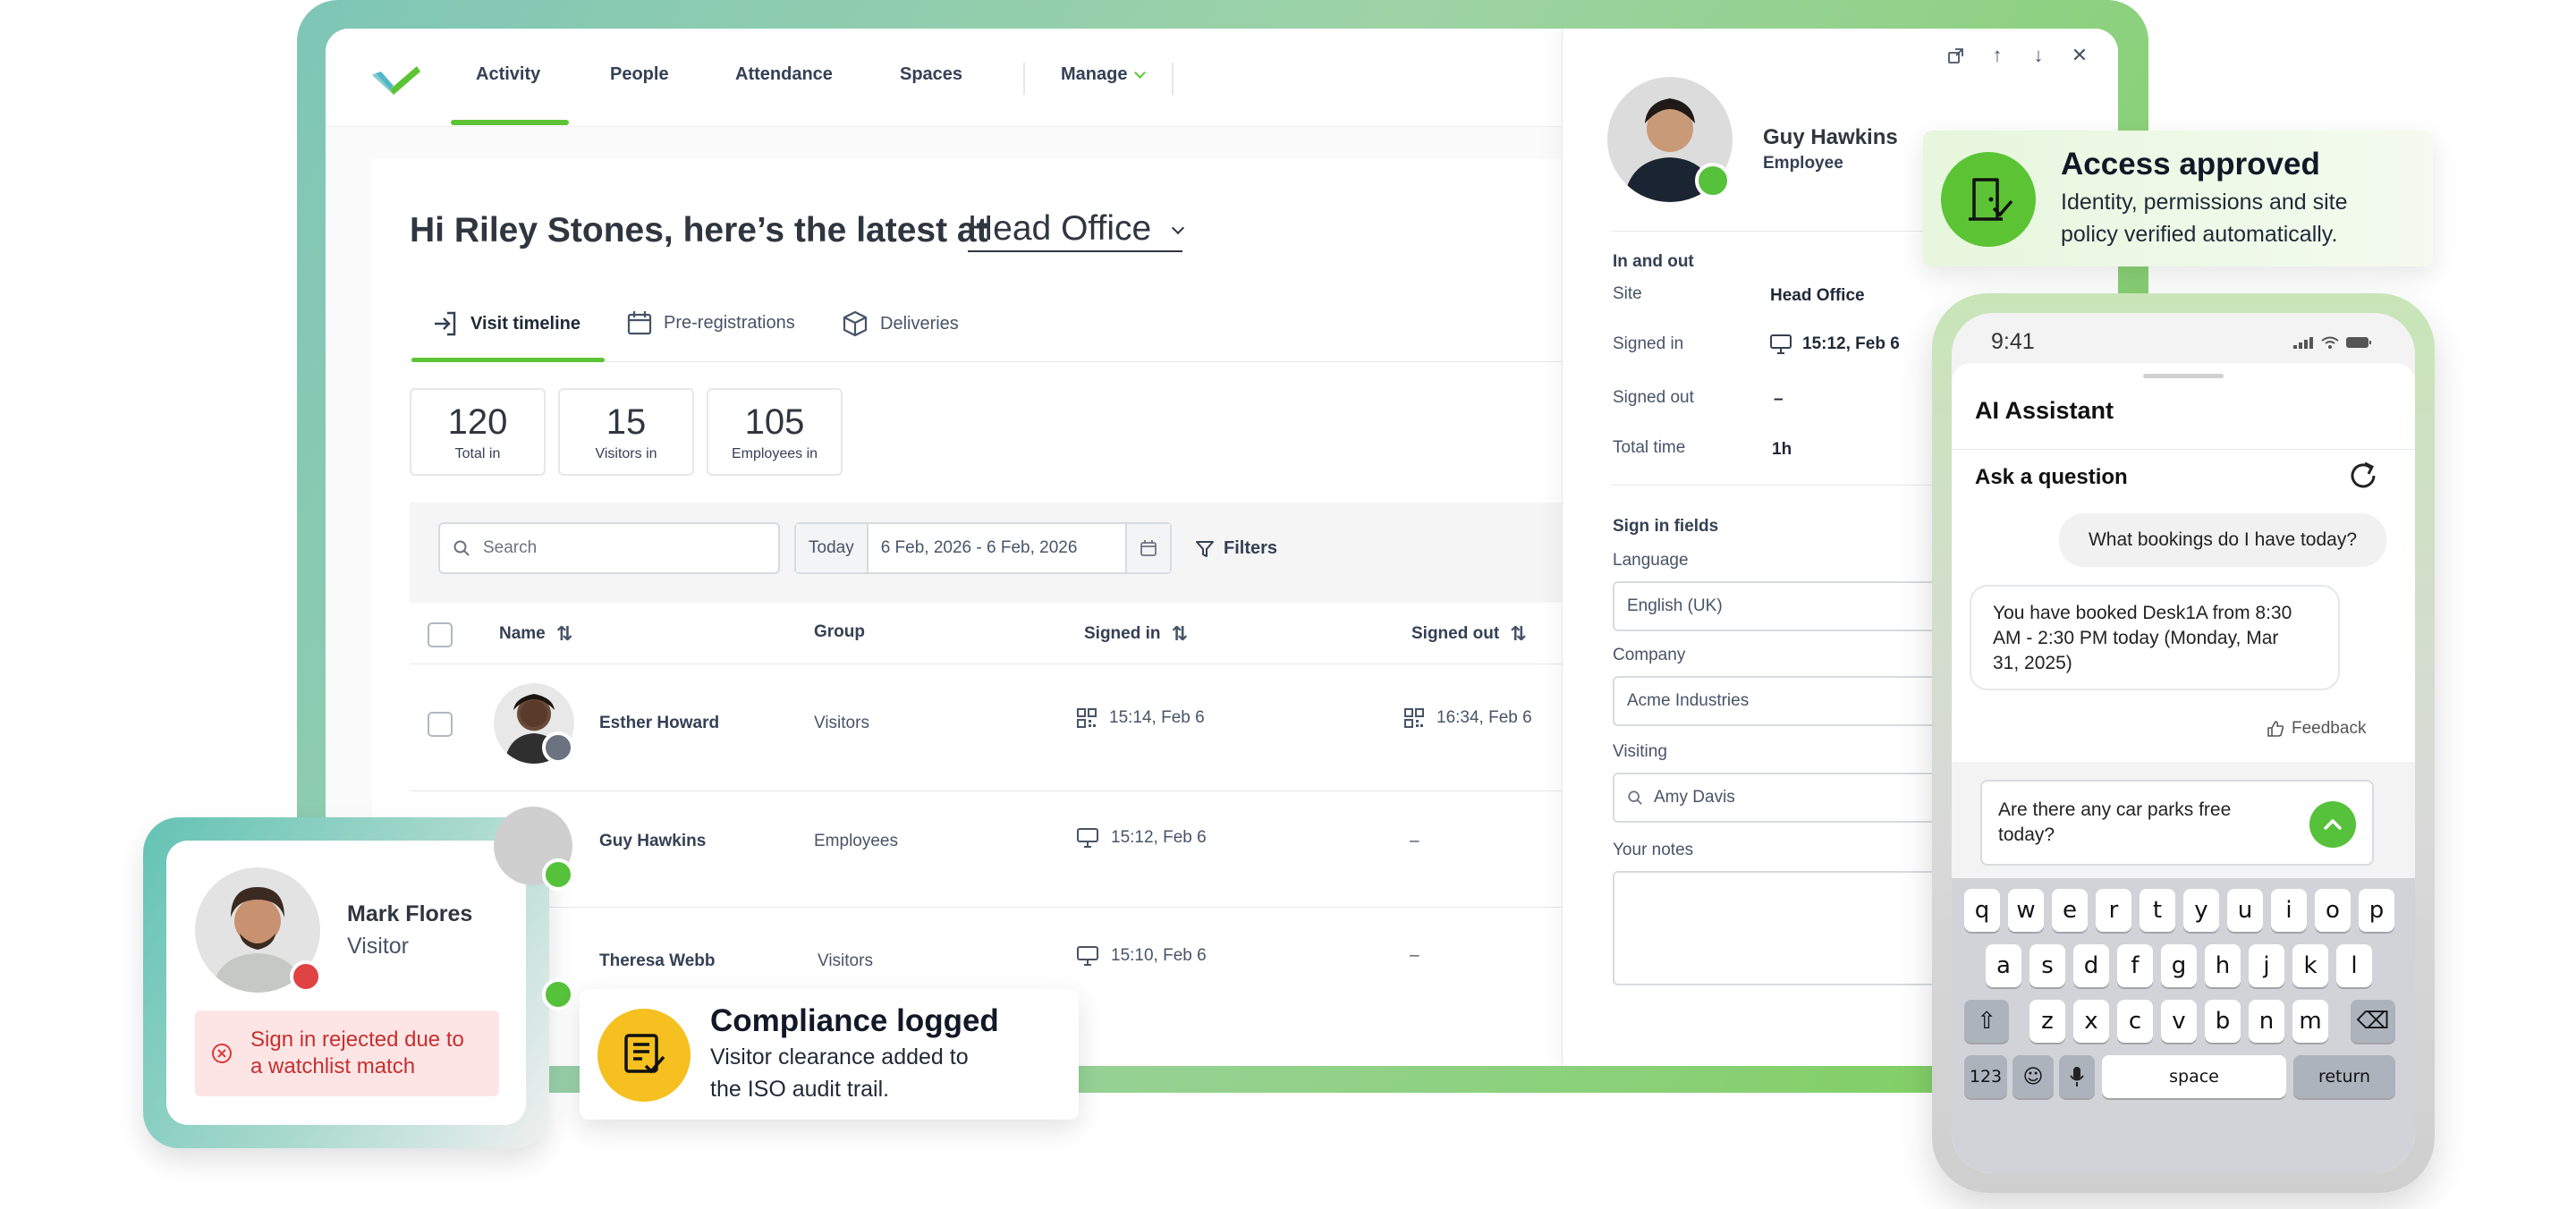  What do you see at coordinates (931, 74) in the screenshot?
I see `nav-spaces: Spaces` at bounding box center [931, 74].